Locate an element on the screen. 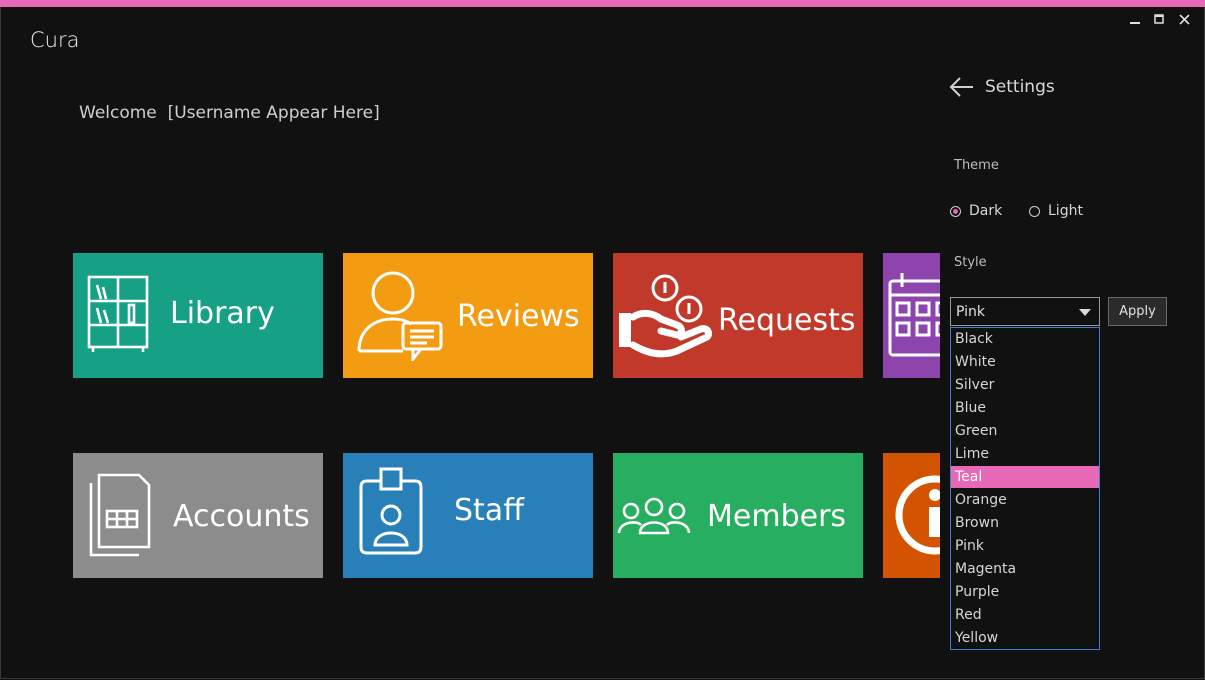 This screenshot has width=1205, height=680. style-select: Pink is located at coordinates (1025, 311).